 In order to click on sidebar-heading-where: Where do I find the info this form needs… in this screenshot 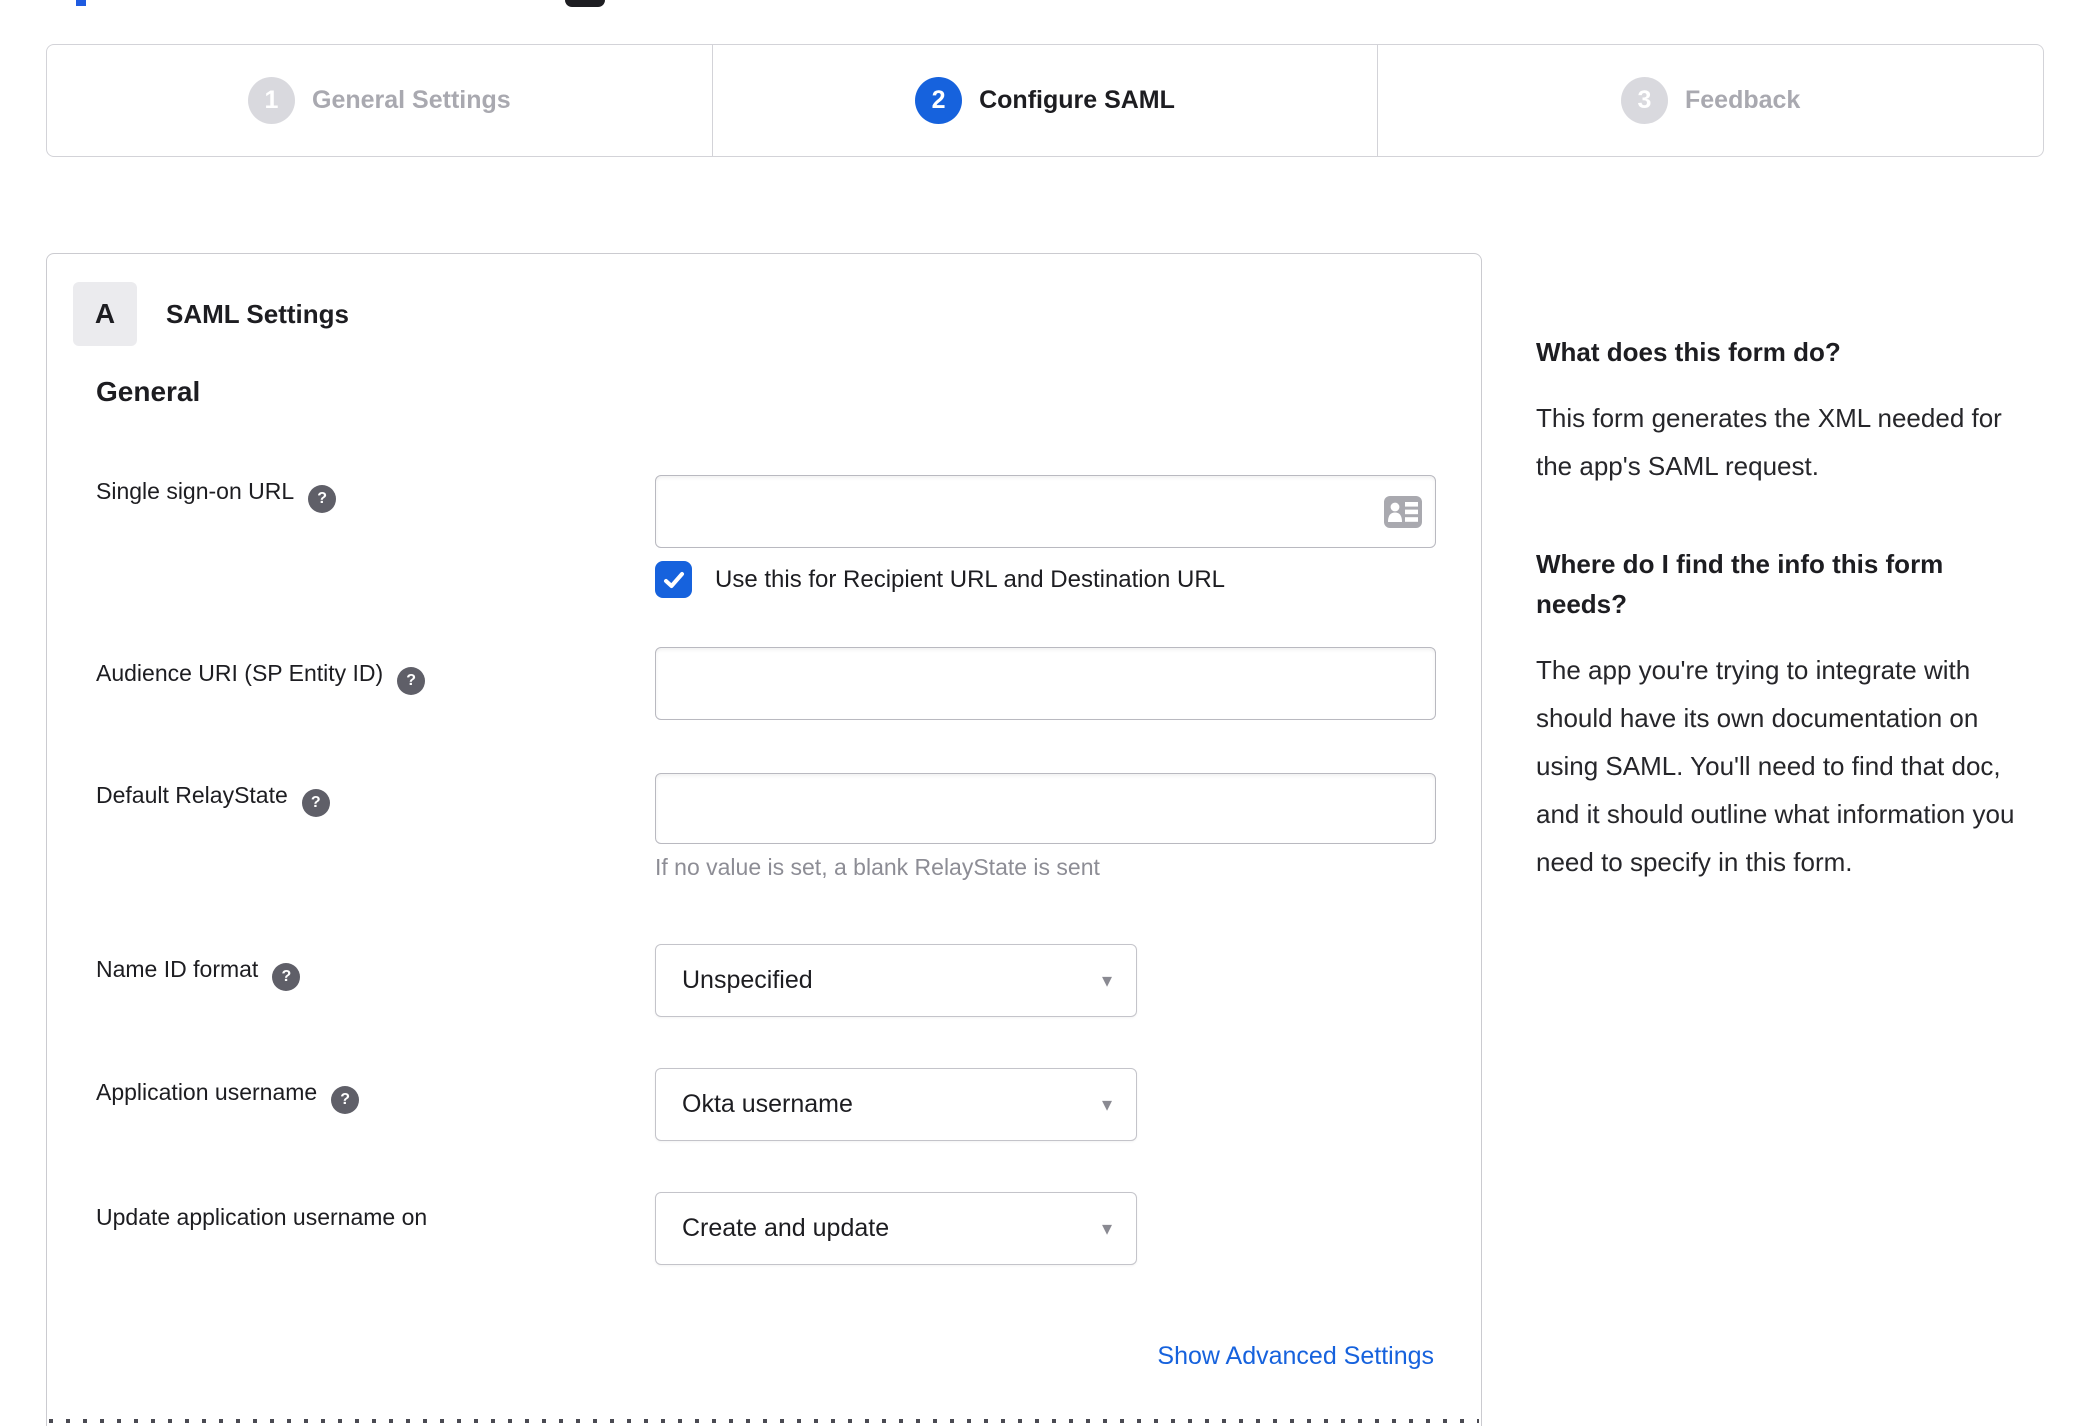, I will do `click(1740, 584)`.